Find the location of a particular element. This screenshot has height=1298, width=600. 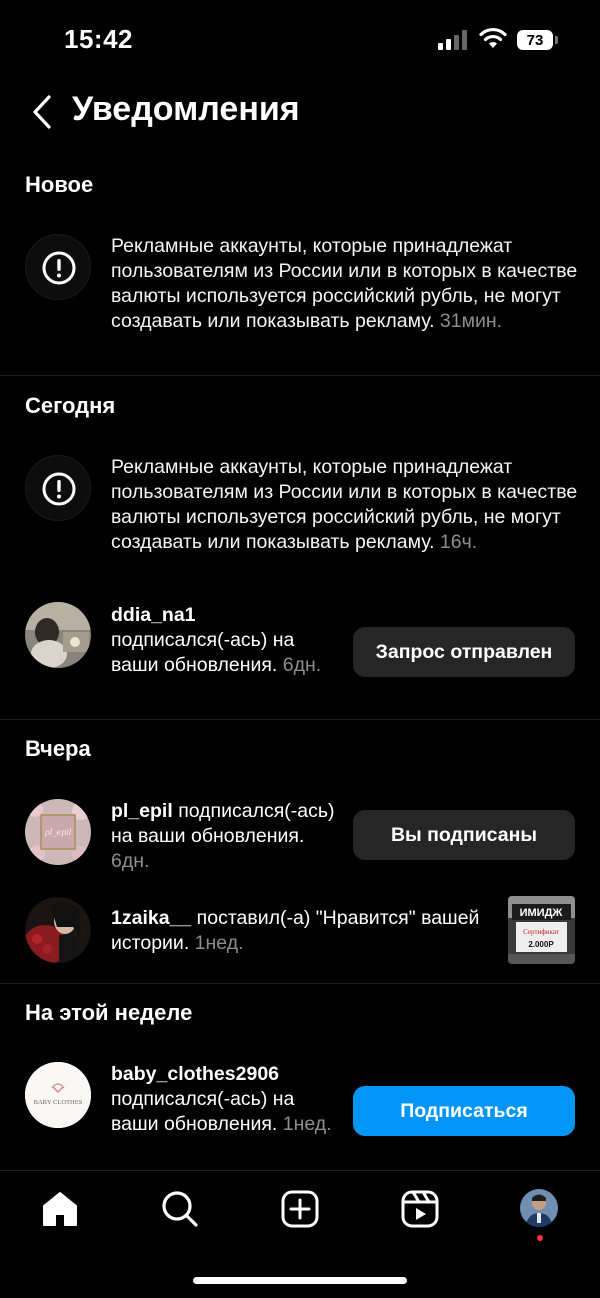

story-thumbnail: ИМИДЖ Сертификат 2.000Р is located at coordinates (541, 930).